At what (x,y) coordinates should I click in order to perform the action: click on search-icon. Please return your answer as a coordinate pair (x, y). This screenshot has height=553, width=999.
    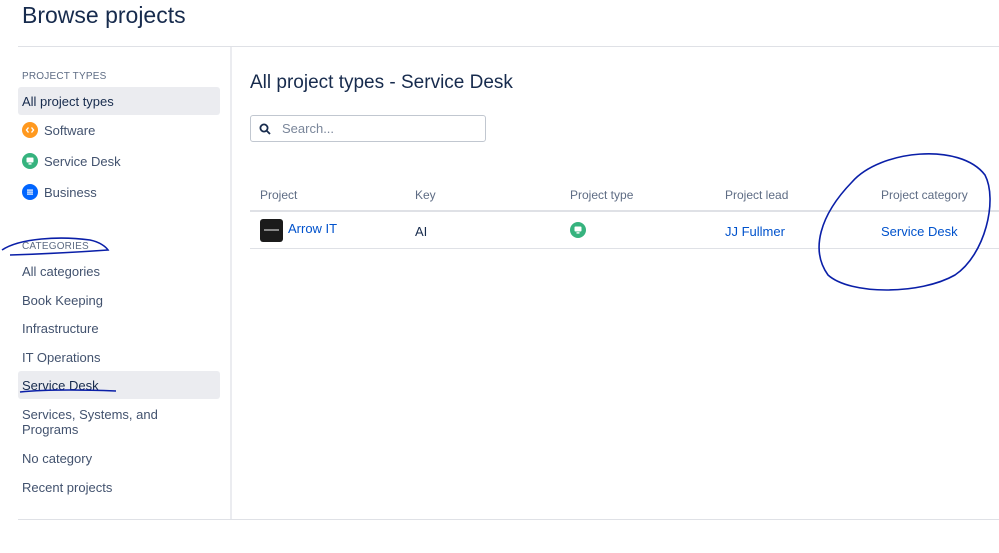
    Looking at the image, I should click on (265, 129).